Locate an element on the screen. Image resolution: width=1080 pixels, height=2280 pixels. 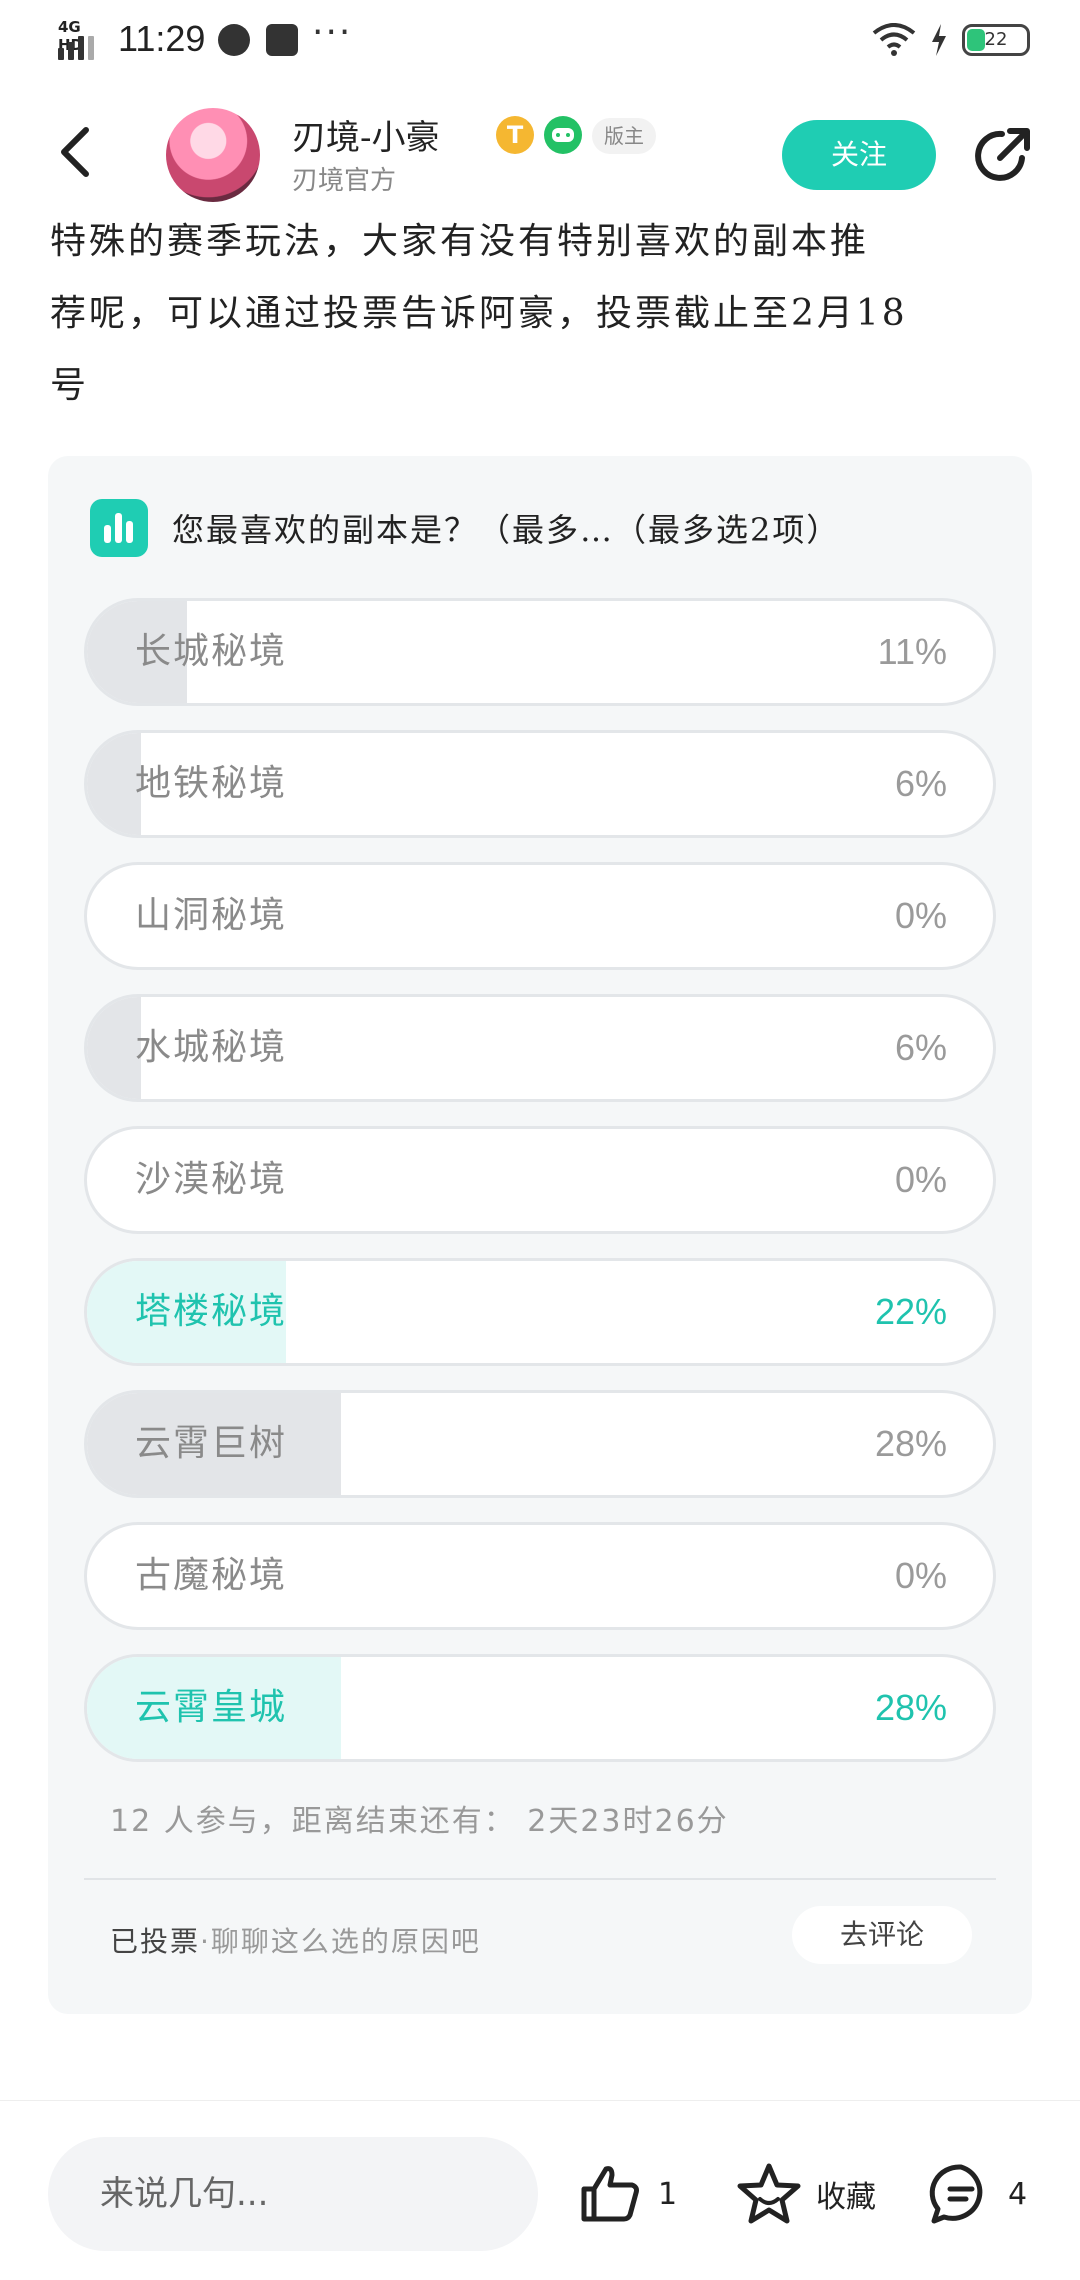
post-line: 荐呢，可以通过投票告诉阿豪，投票截止至2月18 is located at coordinates (479, 313).